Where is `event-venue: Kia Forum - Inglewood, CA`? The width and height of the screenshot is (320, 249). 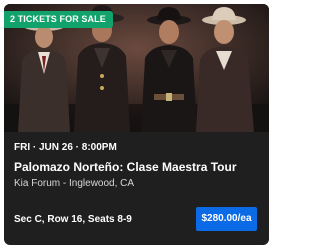
event-venue: Kia Forum - Inglewood, CA is located at coordinates (74, 183).